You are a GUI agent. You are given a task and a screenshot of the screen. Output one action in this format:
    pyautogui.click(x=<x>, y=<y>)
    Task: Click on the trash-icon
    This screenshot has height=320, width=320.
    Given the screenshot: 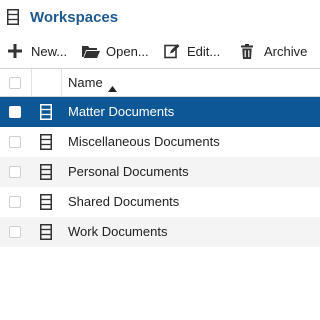 What is the action you would take?
    pyautogui.click(x=247, y=51)
    